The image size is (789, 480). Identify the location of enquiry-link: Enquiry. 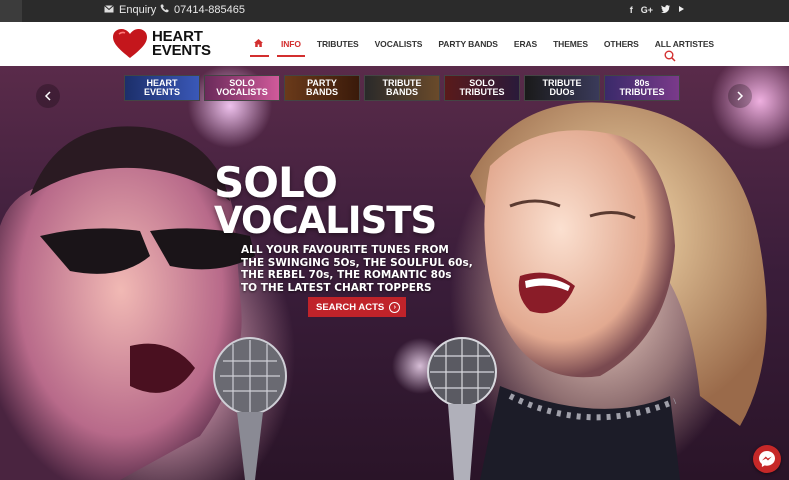
(130, 10).